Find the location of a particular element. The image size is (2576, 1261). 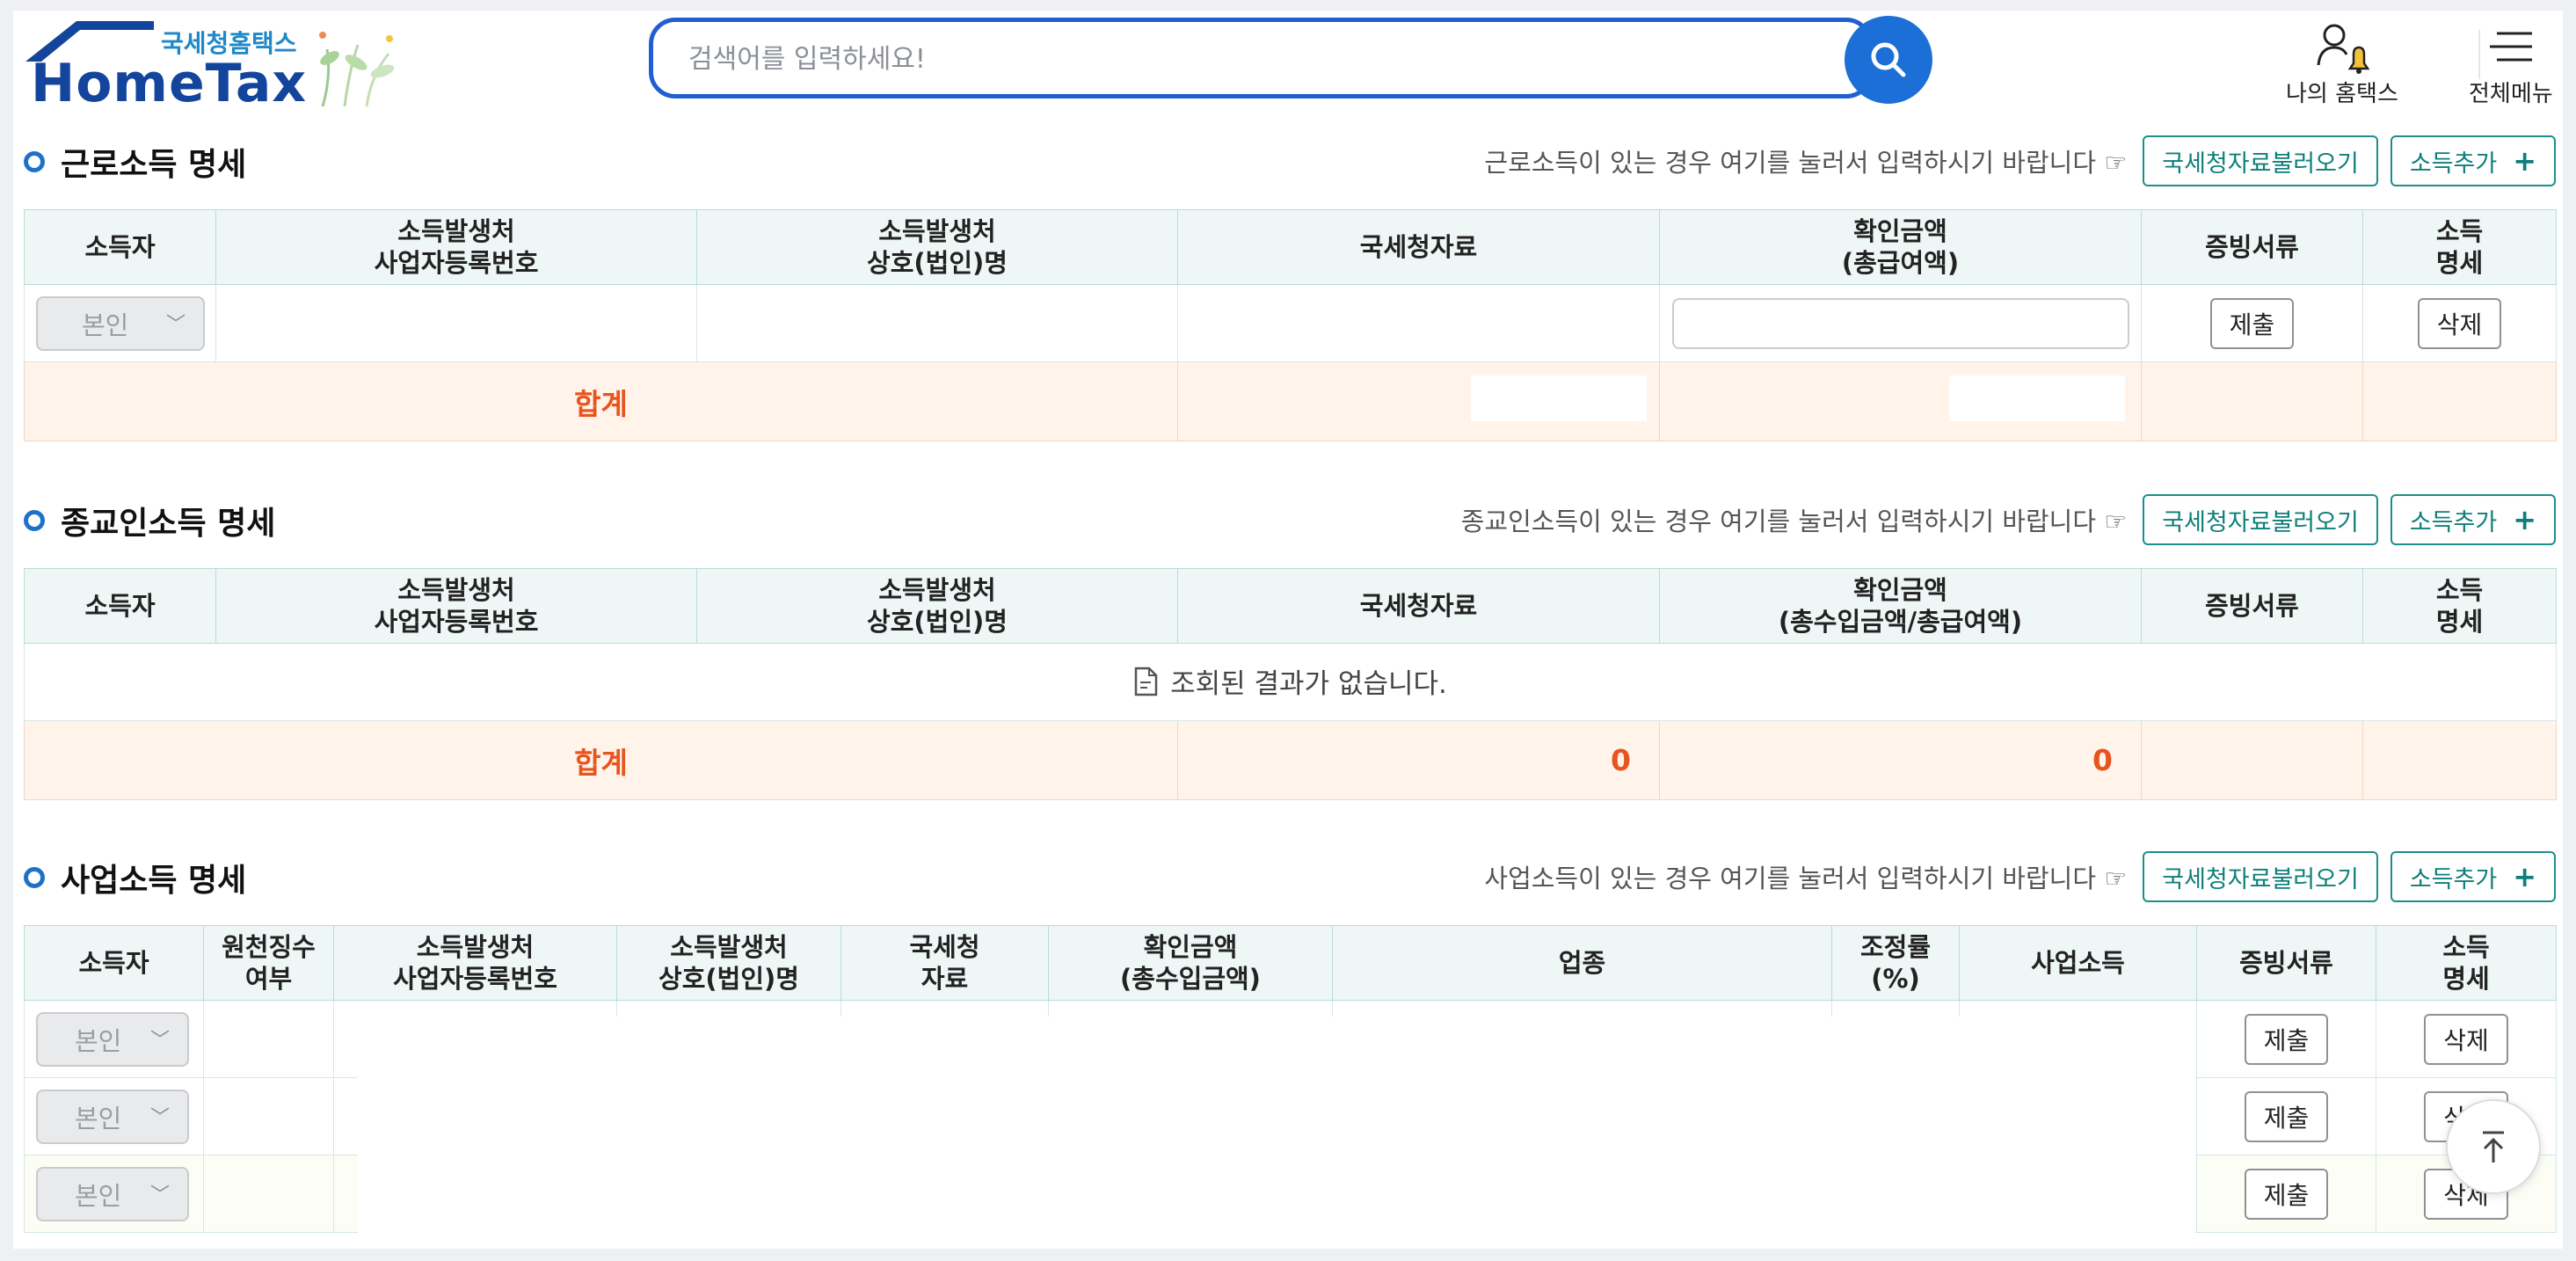

religious-income-title-text: 종교인소득 명세 is located at coordinates (168, 524).